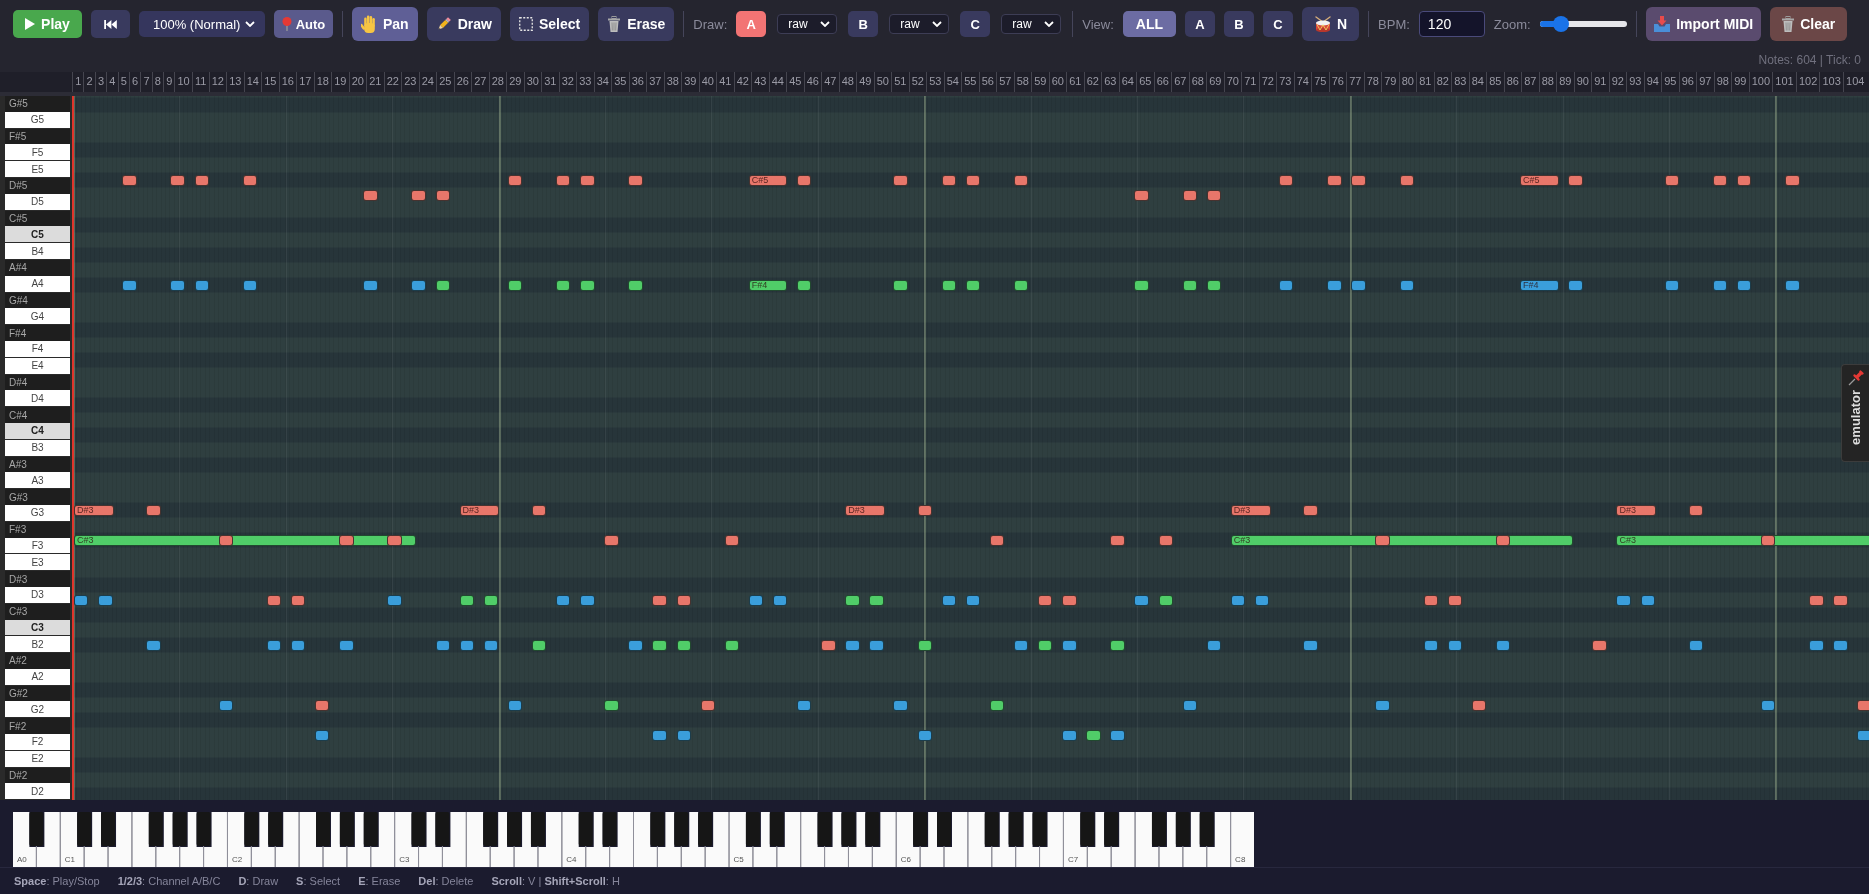  I want to click on piano-key: C7, so click(1075, 839).